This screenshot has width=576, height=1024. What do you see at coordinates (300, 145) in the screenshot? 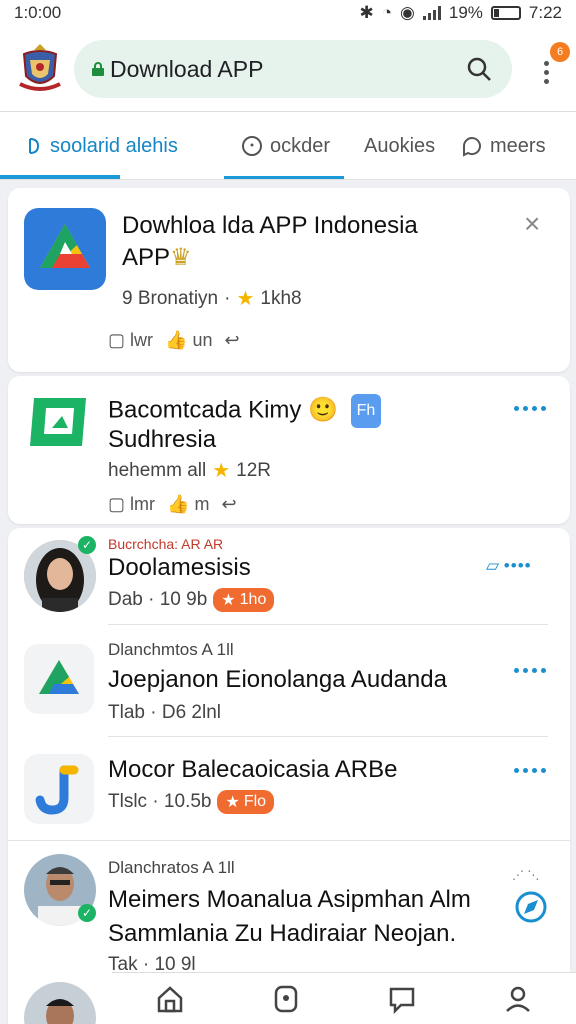
I see `tab-ockder-label: ockder` at bounding box center [300, 145].